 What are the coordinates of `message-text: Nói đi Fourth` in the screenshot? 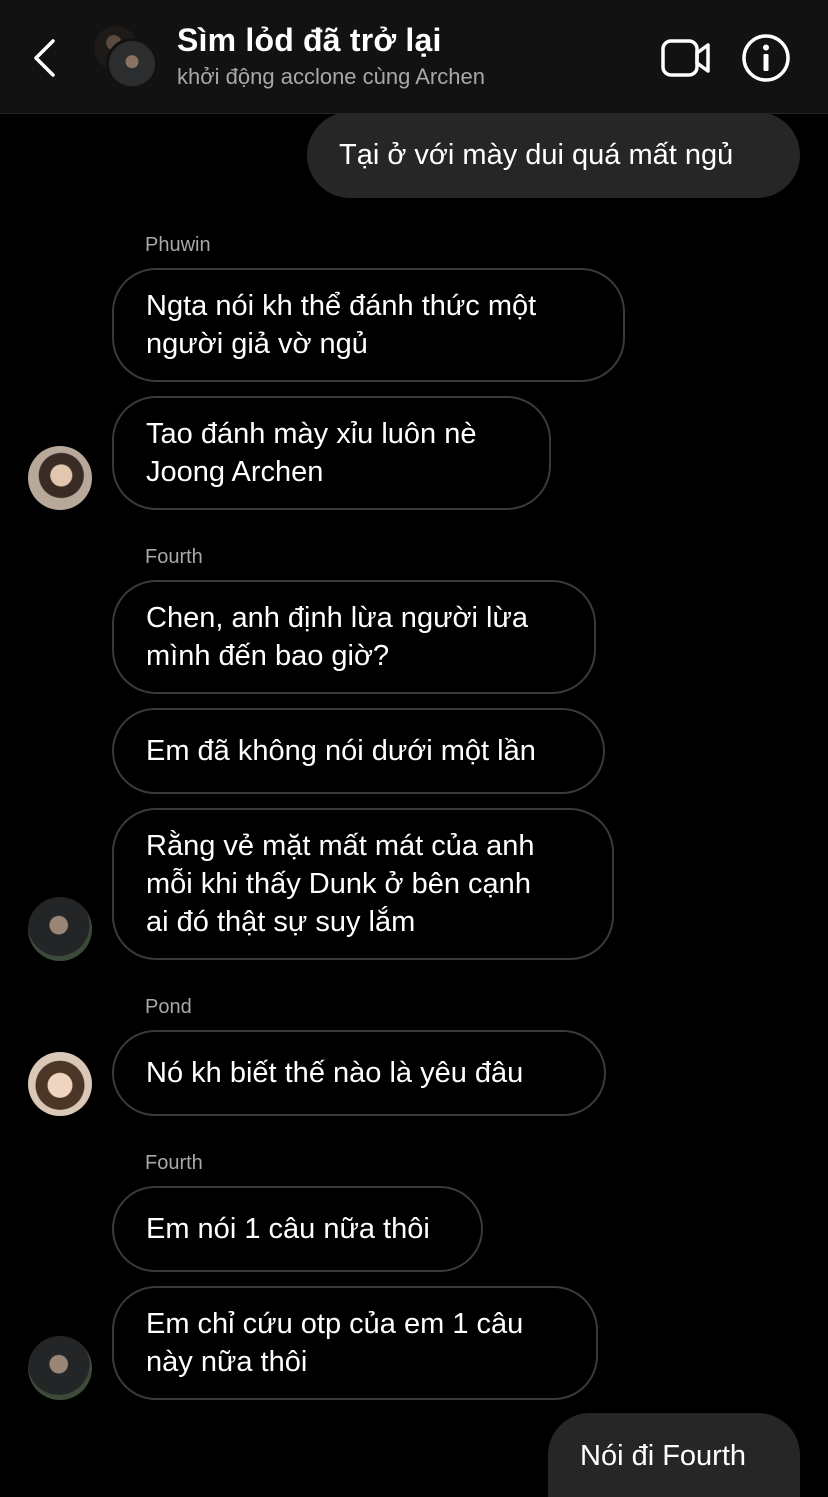 It's located at (663, 1456).